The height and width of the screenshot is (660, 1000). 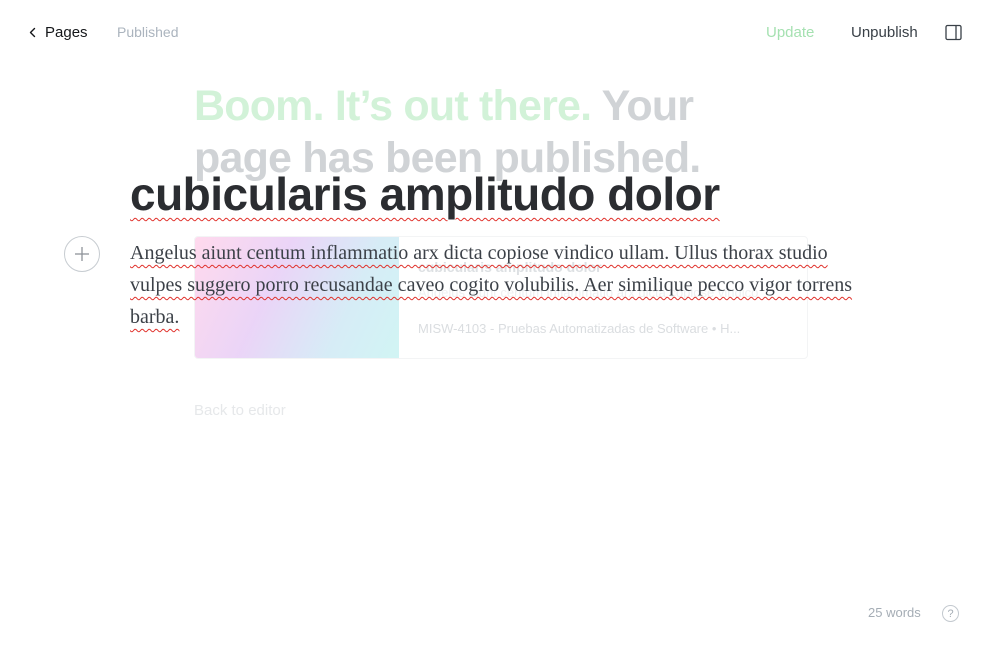 I want to click on help-icon: ?, so click(x=950, y=613).